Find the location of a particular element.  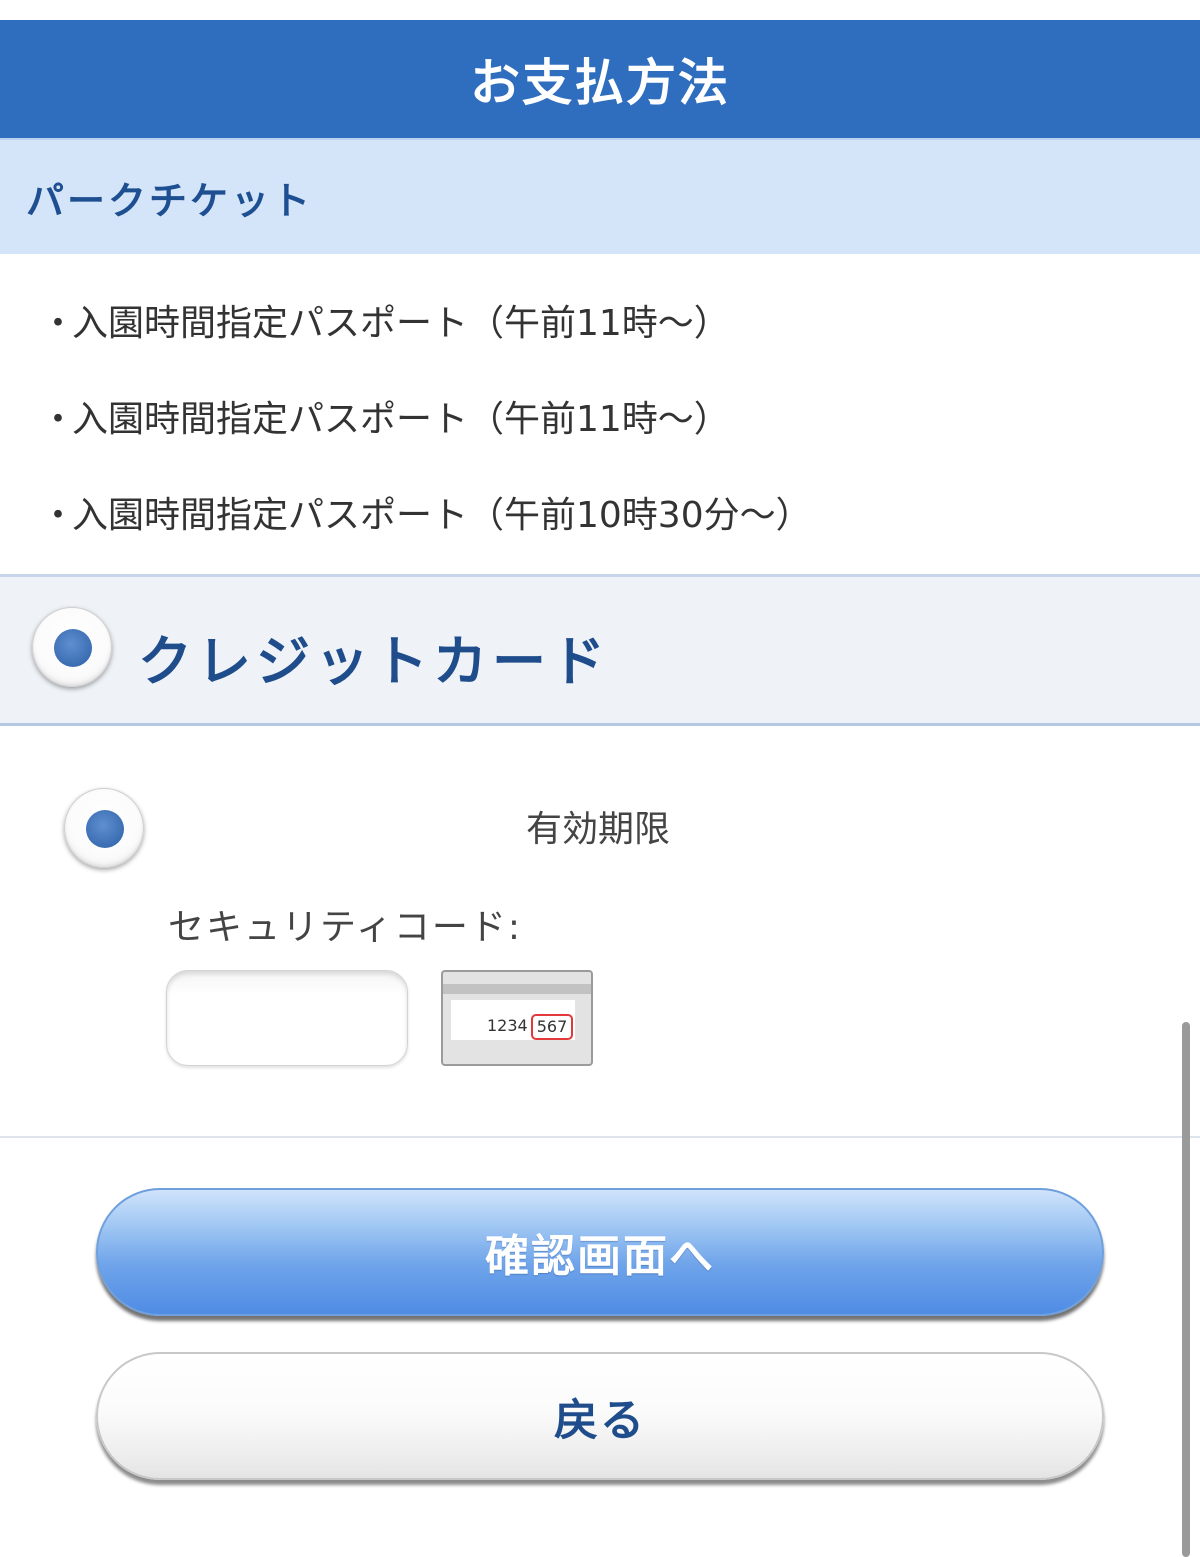

payment-method-label: クレジットカード is located at coordinates (374, 661).